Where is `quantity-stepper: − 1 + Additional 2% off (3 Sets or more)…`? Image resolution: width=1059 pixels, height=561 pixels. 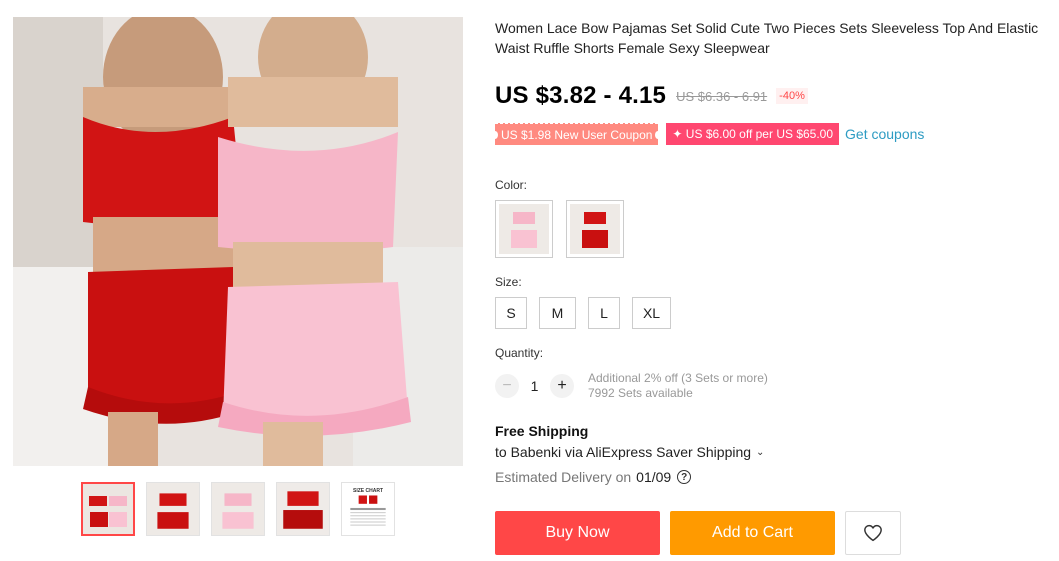
quantity-stepper: − 1 + Additional 2% off (3 Sets or more)… is located at coordinates (631, 386).